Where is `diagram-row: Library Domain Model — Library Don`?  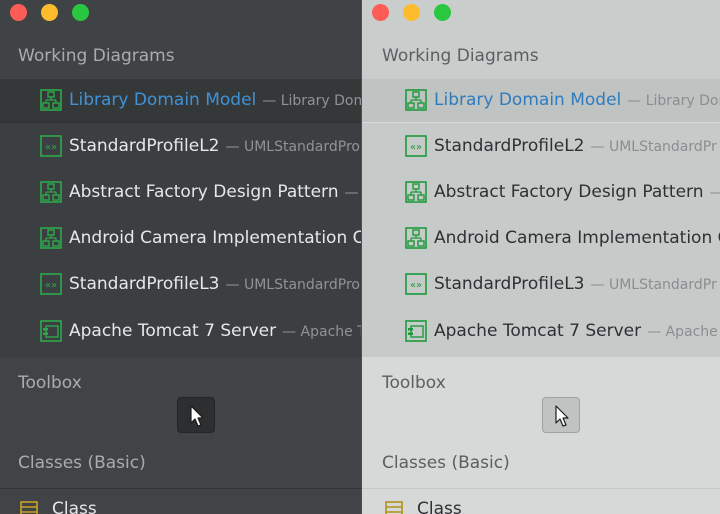
diagram-row: Library Domain Model — Library Don is located at coordinates (541, 101).